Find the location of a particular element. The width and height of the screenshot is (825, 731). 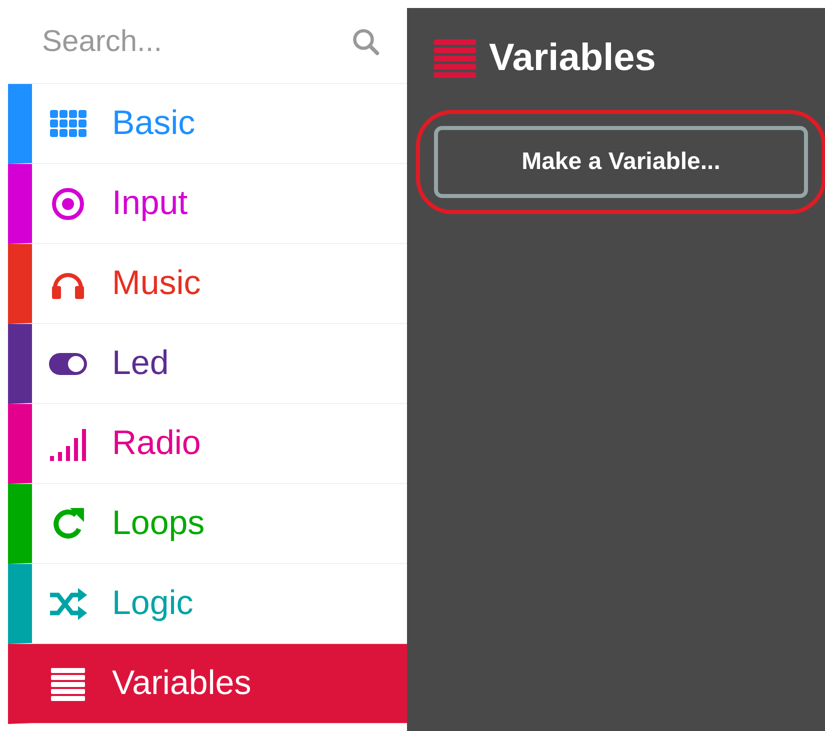

category-label: Led is located at coordinates (140, 363).